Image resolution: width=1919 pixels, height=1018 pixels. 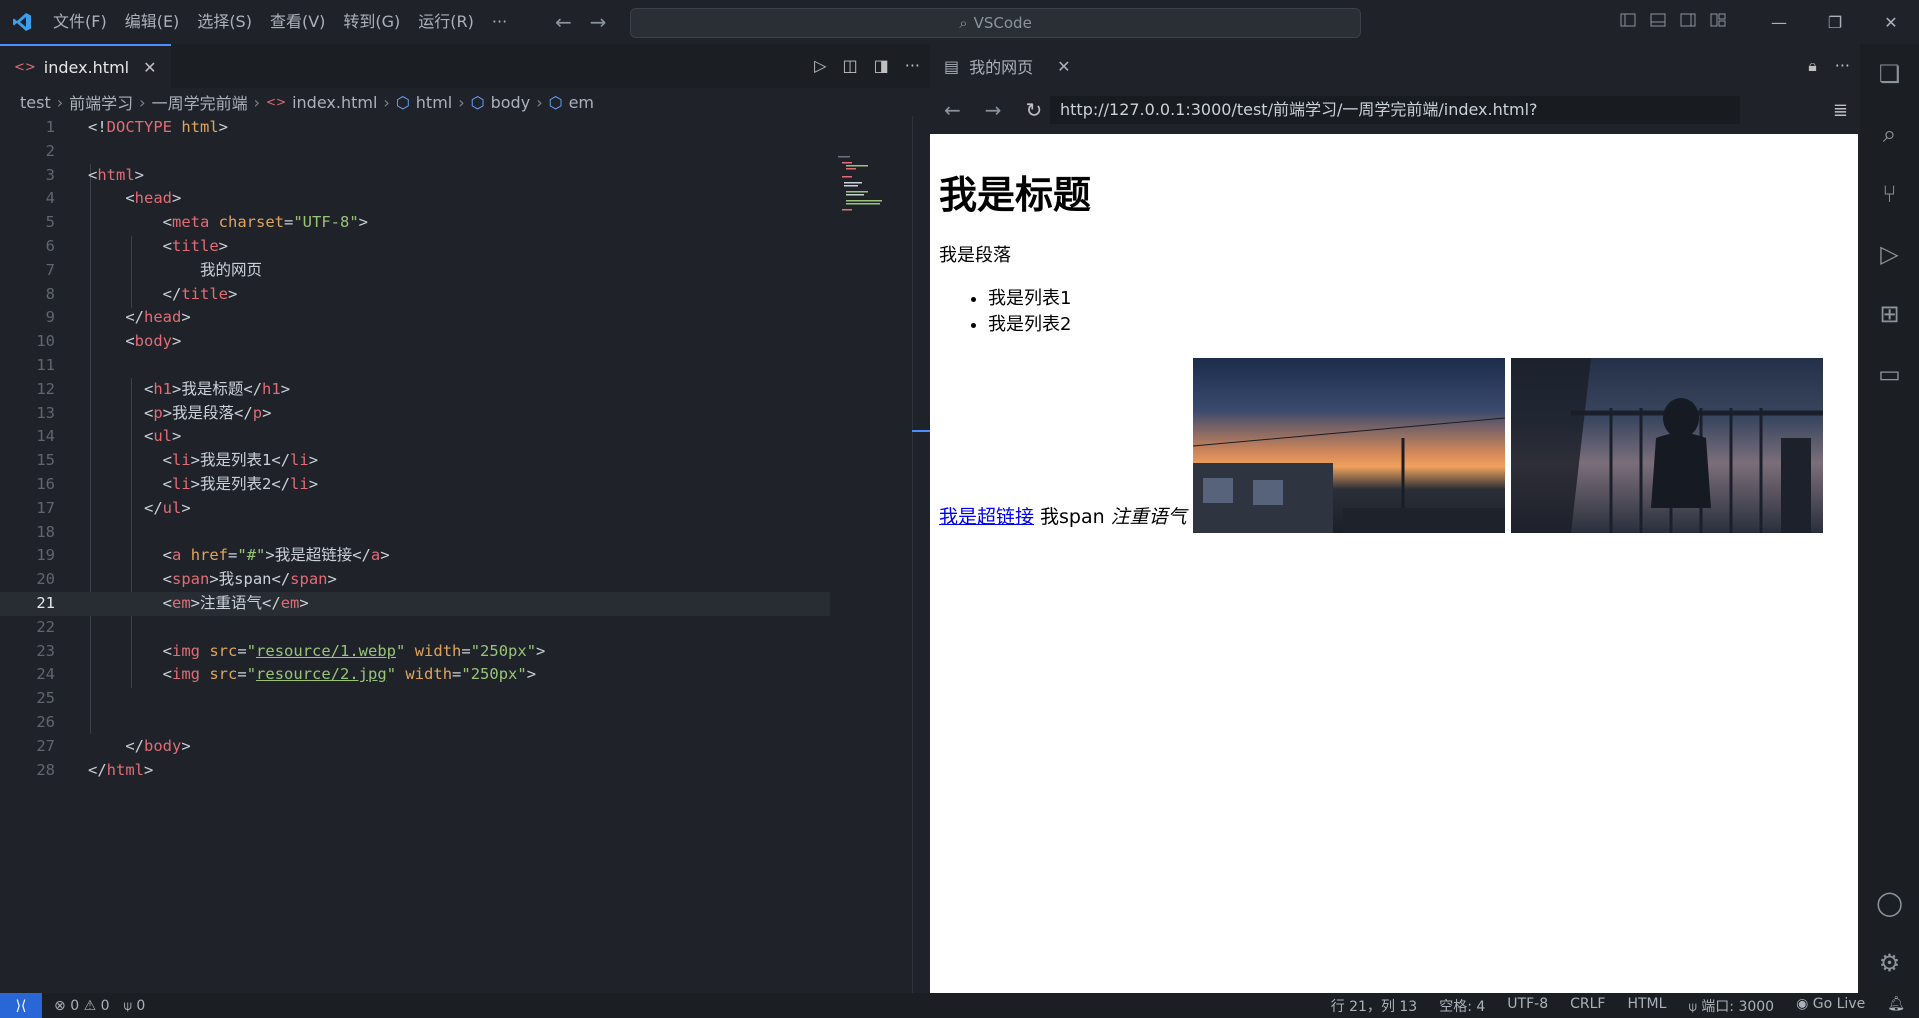 I want to click on minimap, so click(x=863, y=186).